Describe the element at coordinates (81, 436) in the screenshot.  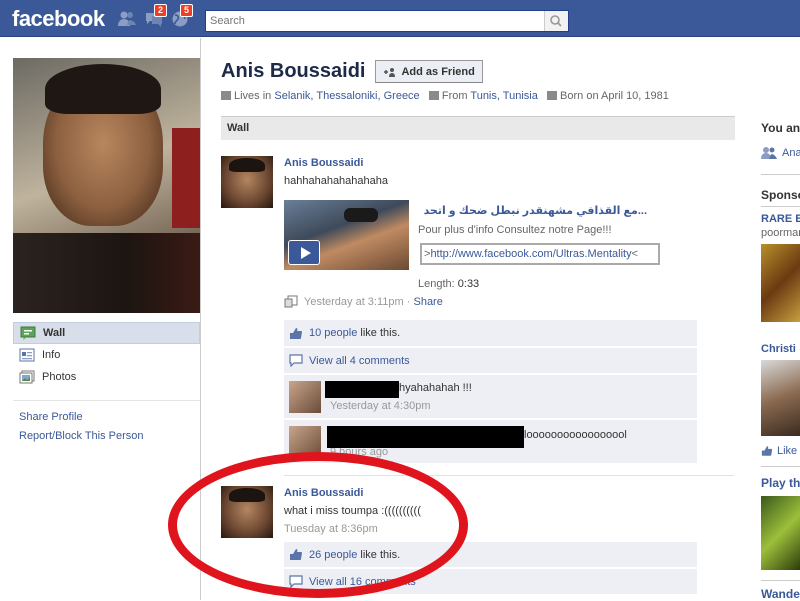
I see `report-block-link: Report/Block This Person` at that location.